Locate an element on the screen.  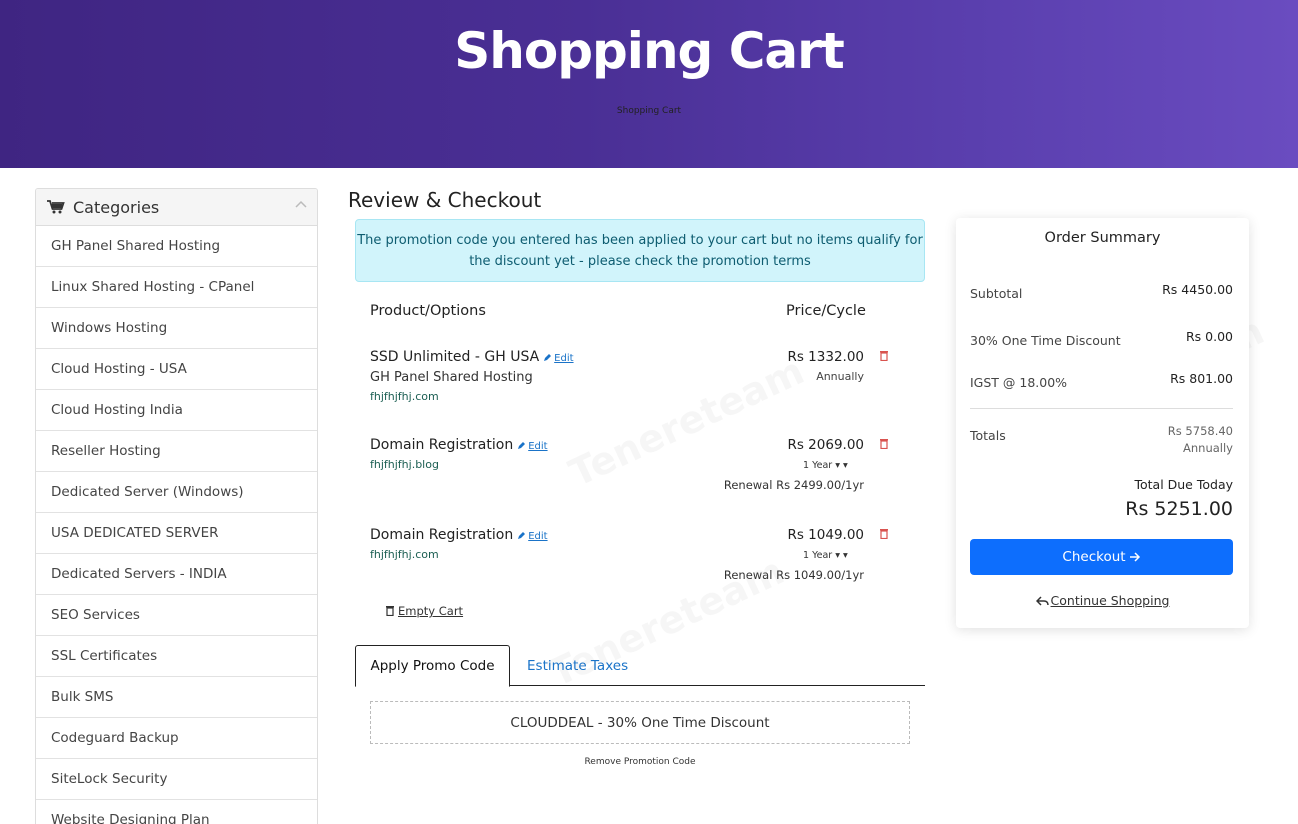
cart-icon is located at coordinates (56, 207).